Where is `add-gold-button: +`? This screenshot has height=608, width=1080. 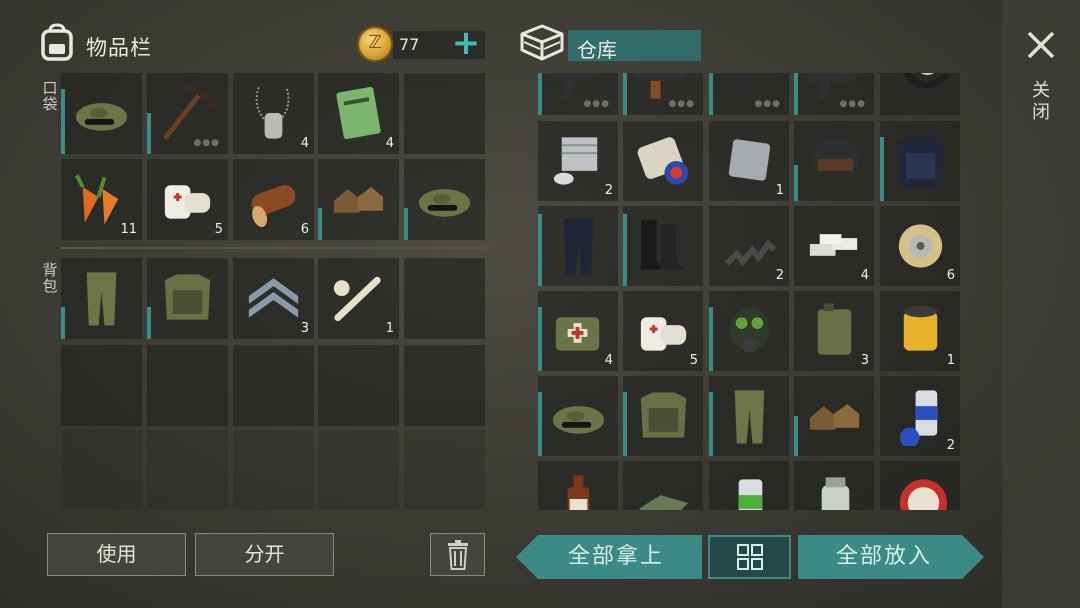
add-gold-button: + is located at coordinates (466, 44).